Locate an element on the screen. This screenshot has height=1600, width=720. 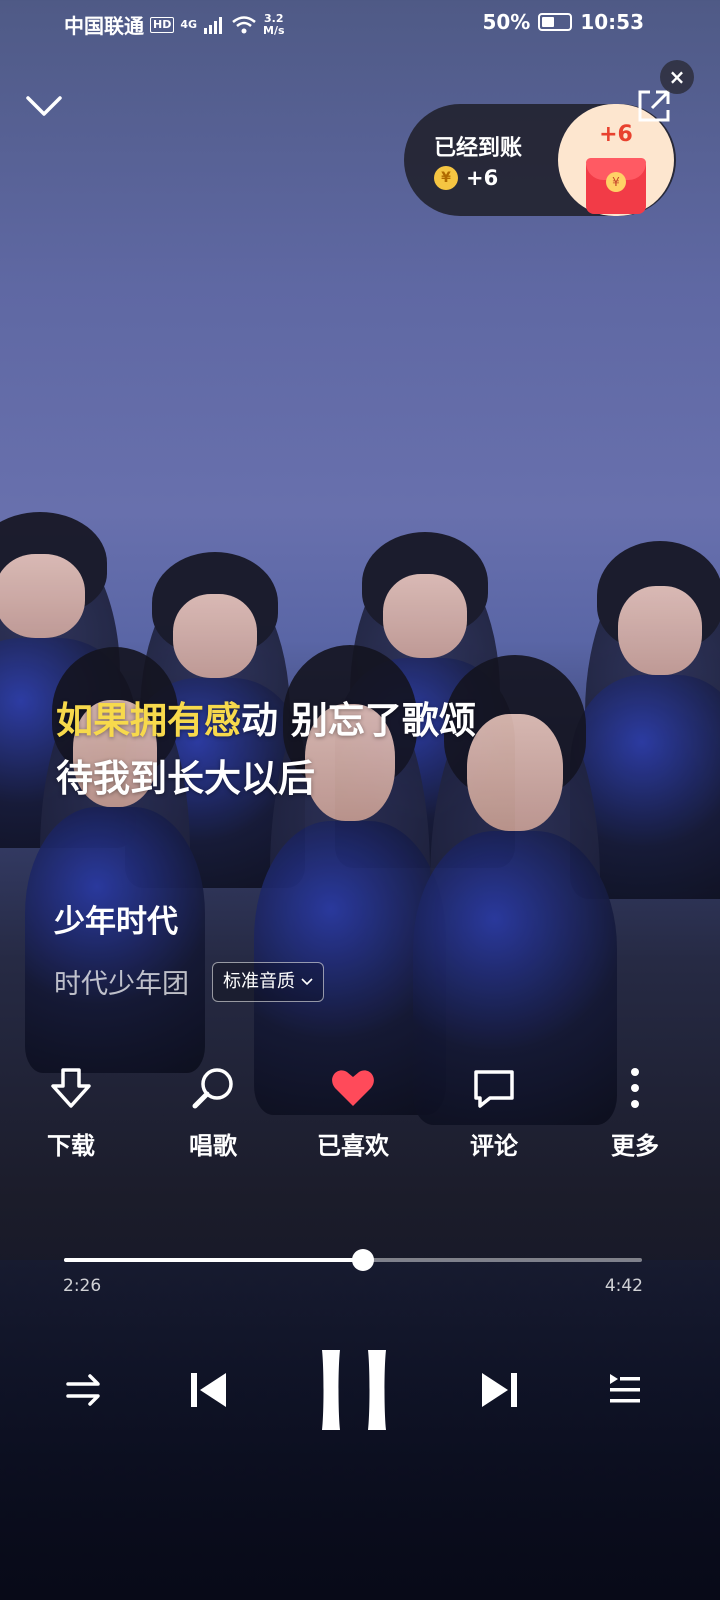
like-label: 已喜欢 is located at coordinates (353, 1146).